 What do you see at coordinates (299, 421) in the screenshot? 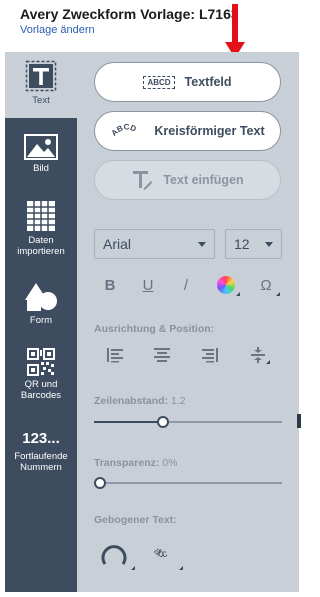
I see `panel-collapse-handle` at bounding box center [299, 421].